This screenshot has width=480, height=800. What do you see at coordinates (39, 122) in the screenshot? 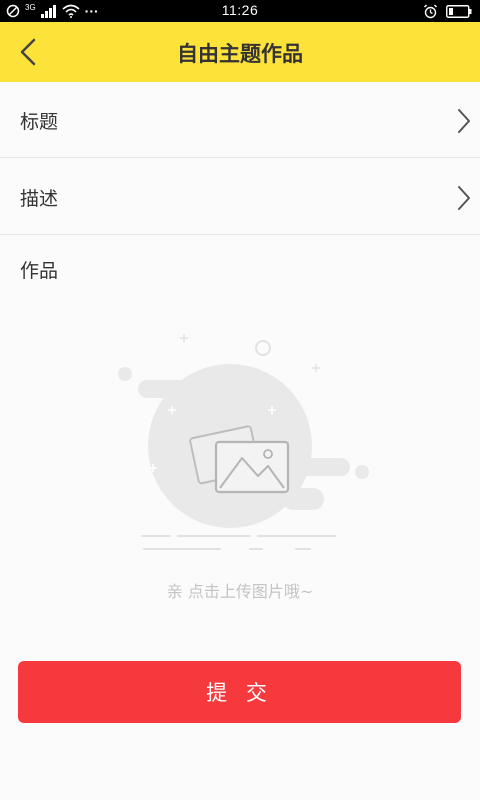
I see `title-label: 标题` at bounding box center [39, 122].